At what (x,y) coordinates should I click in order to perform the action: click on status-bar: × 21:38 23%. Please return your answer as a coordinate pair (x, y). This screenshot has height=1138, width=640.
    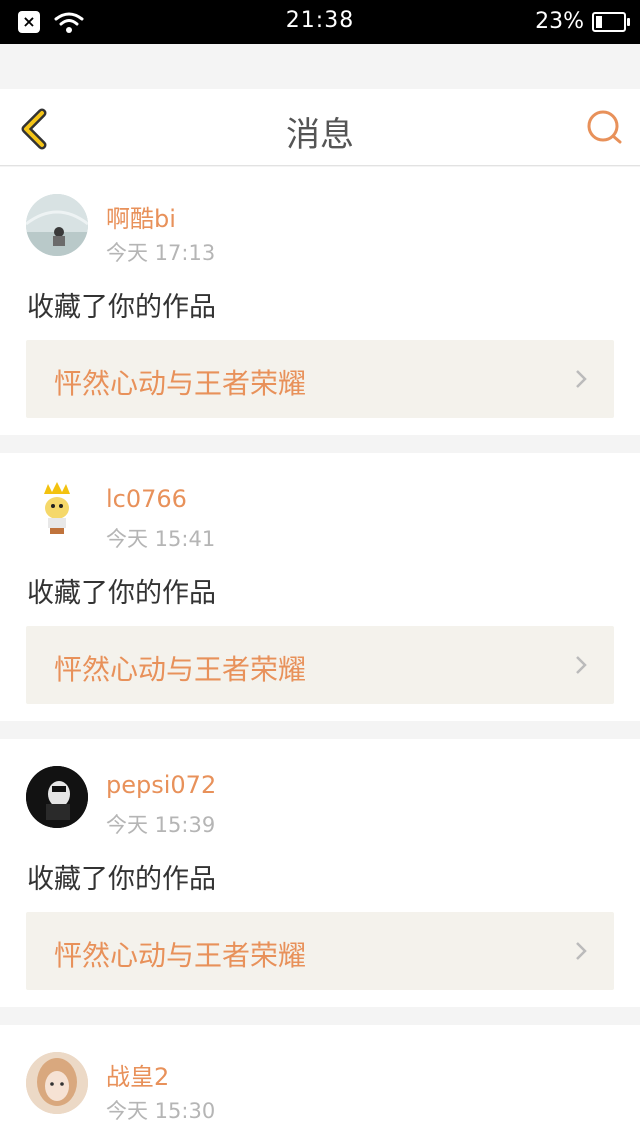
    Looking at the image, I should click on (320, 22).